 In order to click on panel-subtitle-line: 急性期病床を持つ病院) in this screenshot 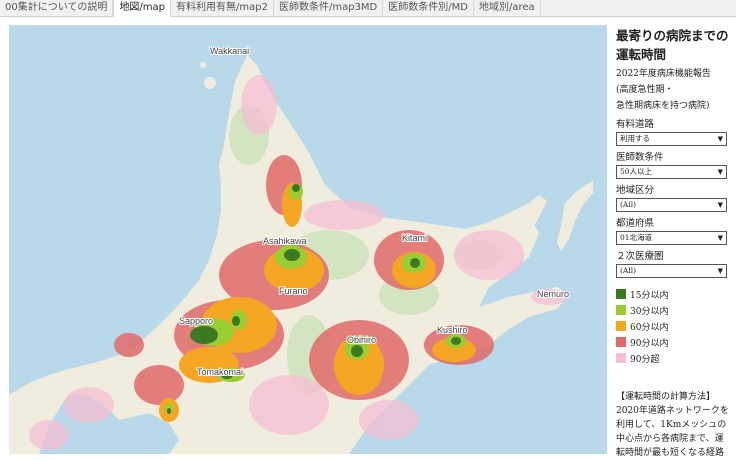, I will do `click(663, 106)`.